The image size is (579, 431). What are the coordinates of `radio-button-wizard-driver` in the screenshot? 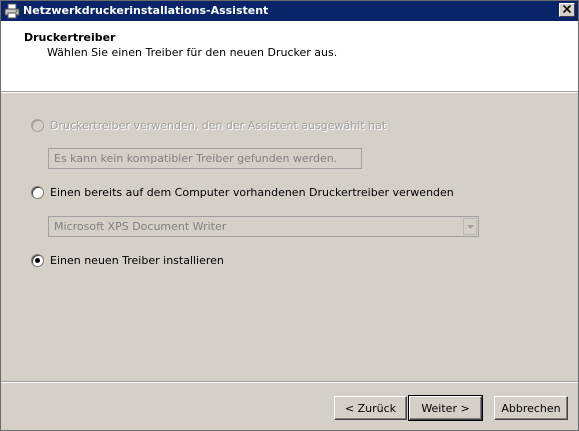 It's located at (37, 125).